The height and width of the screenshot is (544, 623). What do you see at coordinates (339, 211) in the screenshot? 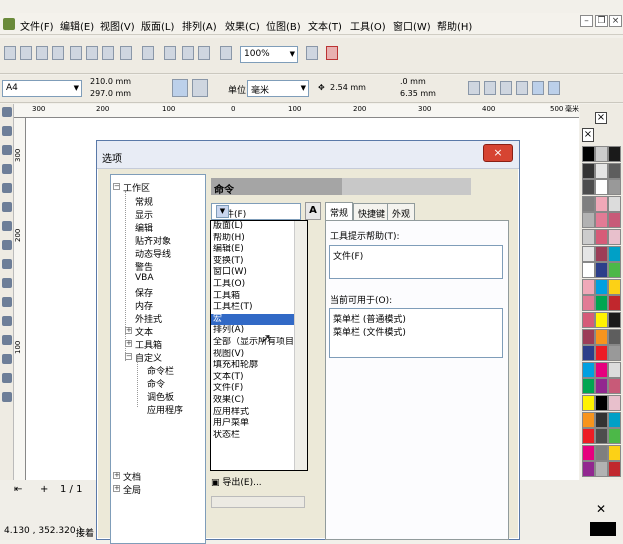
I see `tab-general: 常规` at bounding box center [339, 211].